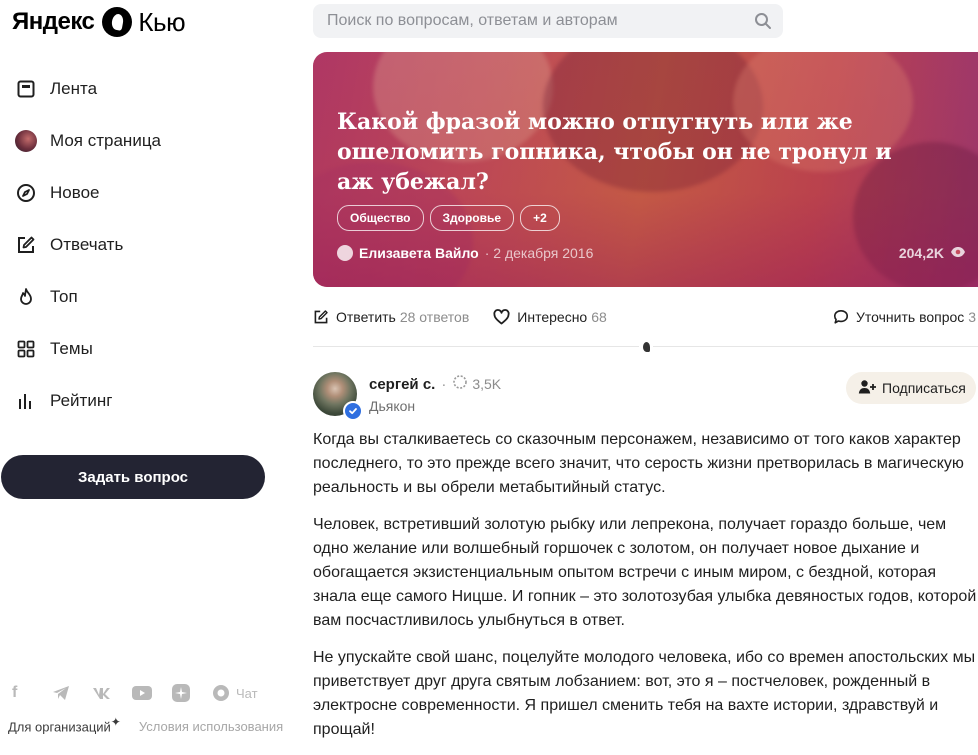 The width and height of the screenshot is (978, 755). I want to click on search-input, so click(528, 21).